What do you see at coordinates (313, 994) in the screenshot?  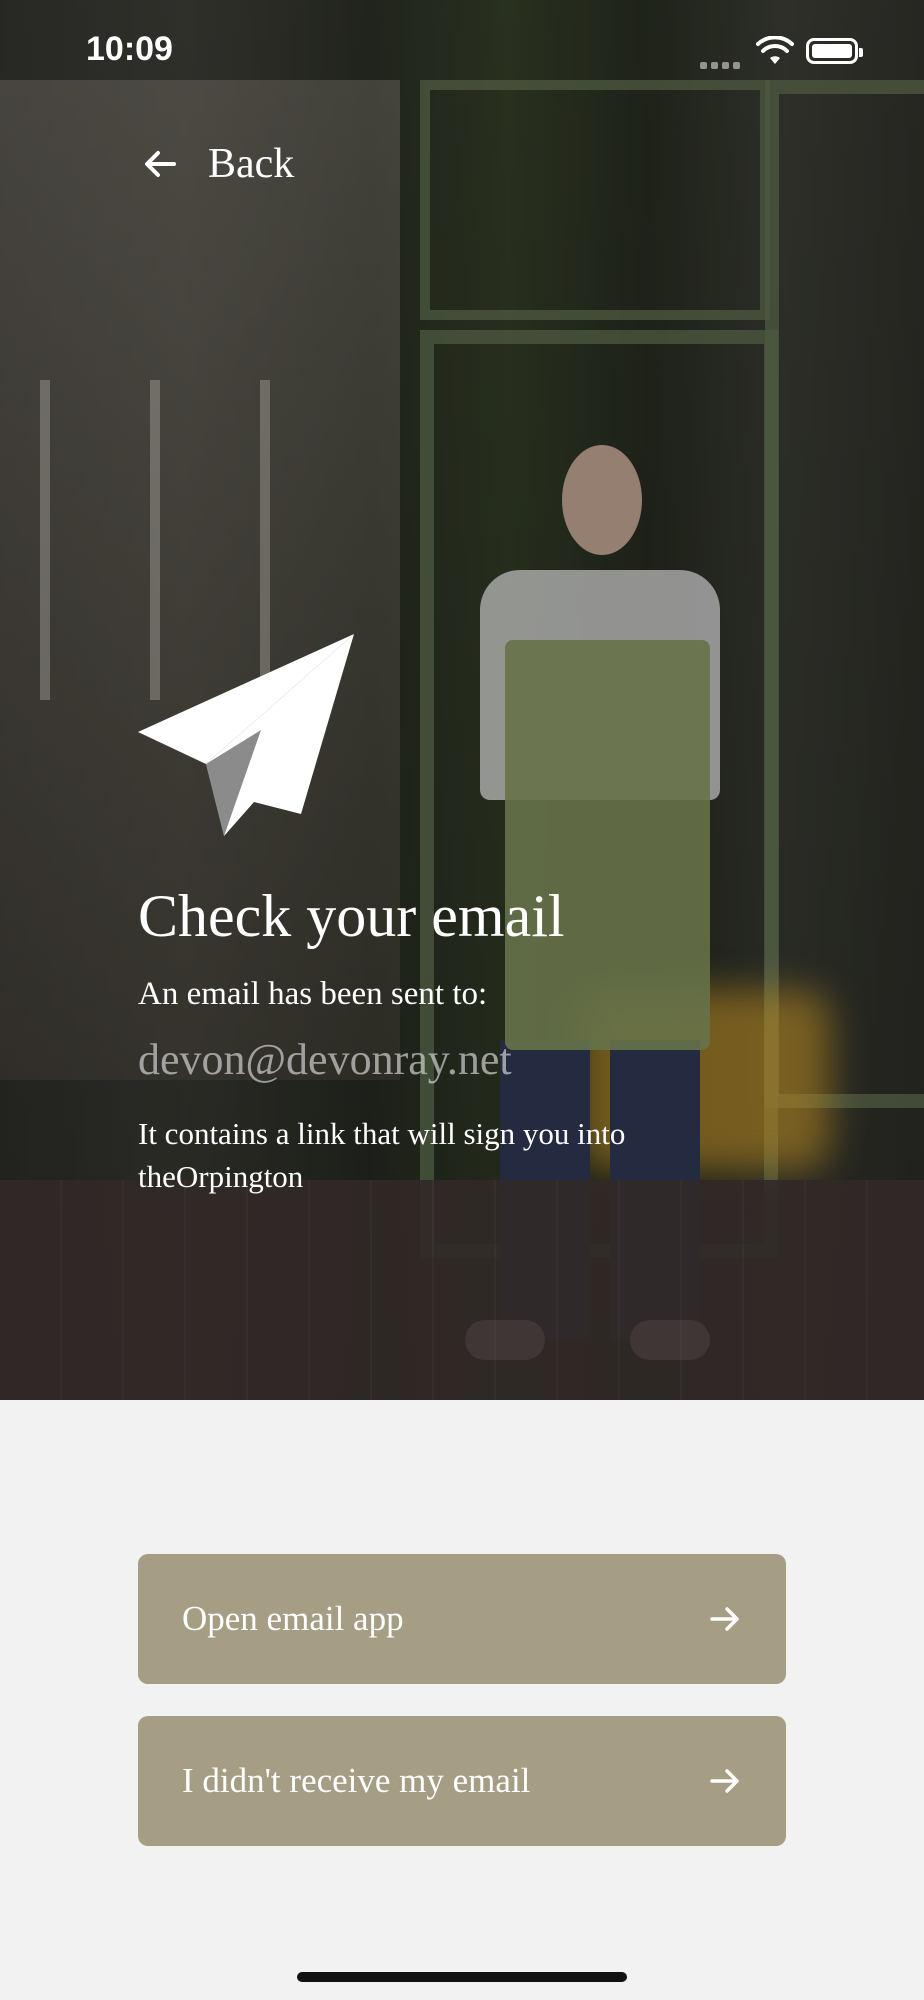 I see `sent-to-label: An email has been sent to:` at bounding box center [313, 994].